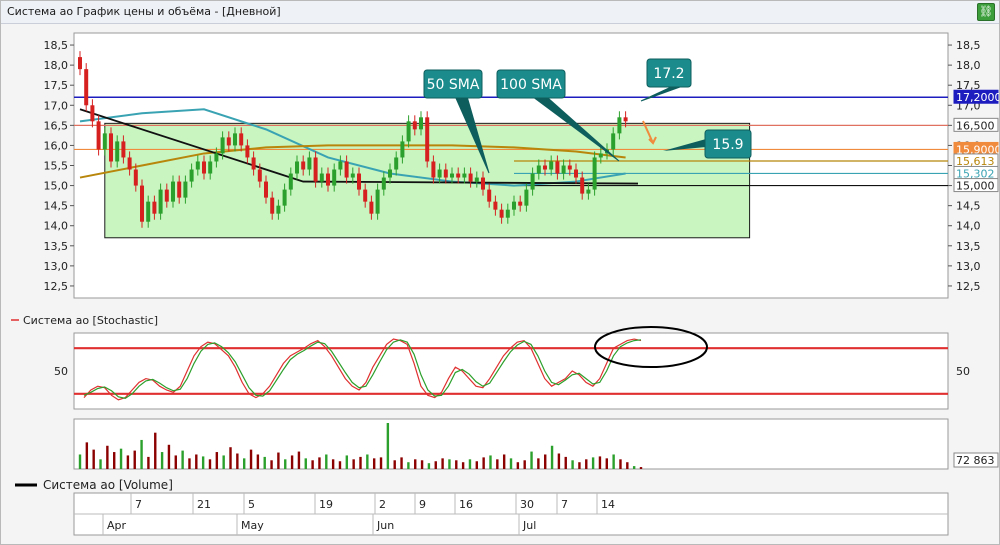 The width and height of the screenshot is (1000, 545). I want to click on stochastic-tick-left: 50, so click(61, 371).